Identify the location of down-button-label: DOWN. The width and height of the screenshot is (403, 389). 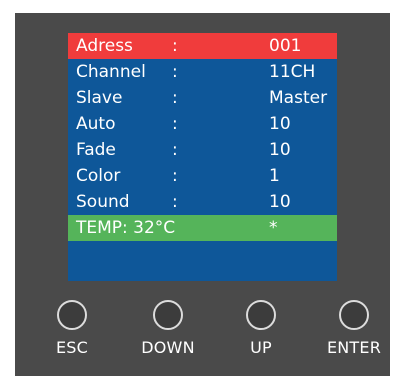
(168, 347).